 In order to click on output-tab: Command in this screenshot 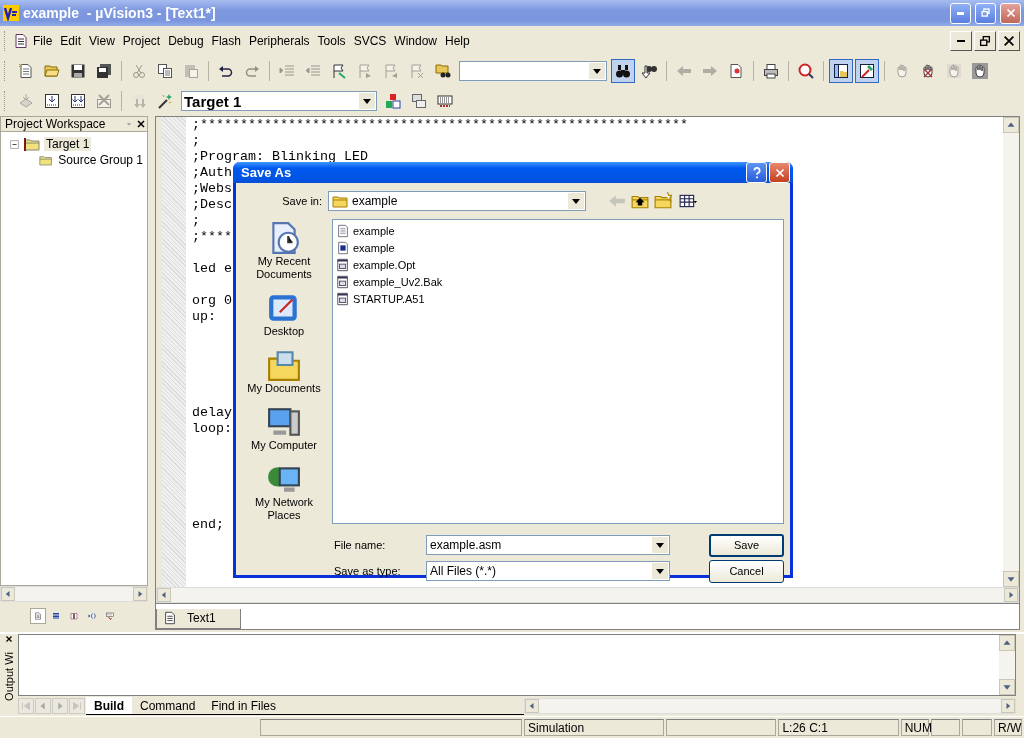, I will do `click(168, 706)`.